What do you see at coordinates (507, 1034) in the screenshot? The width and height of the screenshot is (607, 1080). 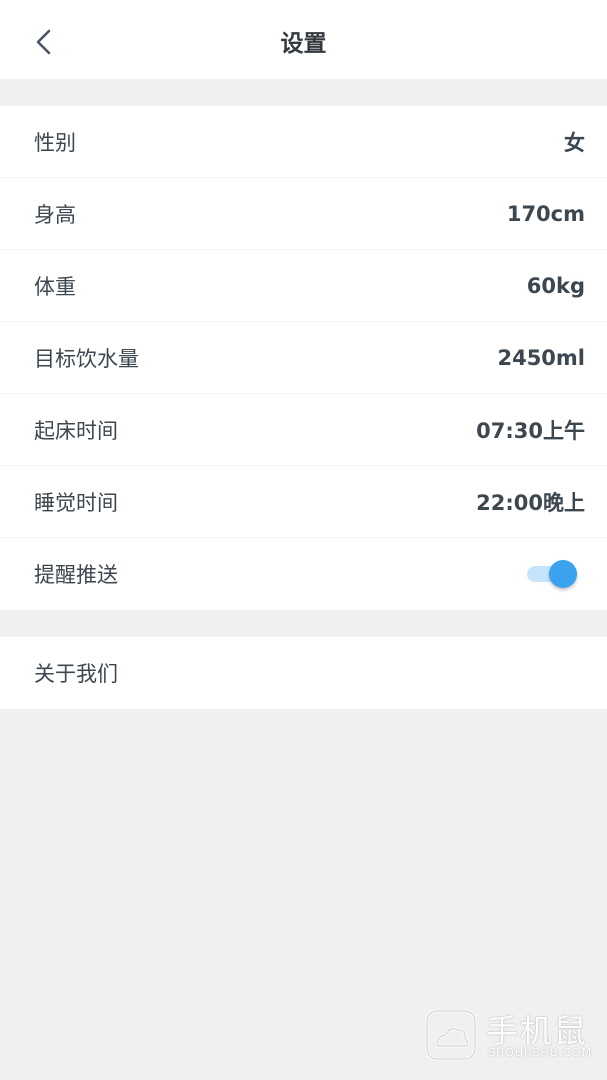 I see `watermark: 手机鼠 SHOUJISHU.COM` at bounding box center [507, 1034].